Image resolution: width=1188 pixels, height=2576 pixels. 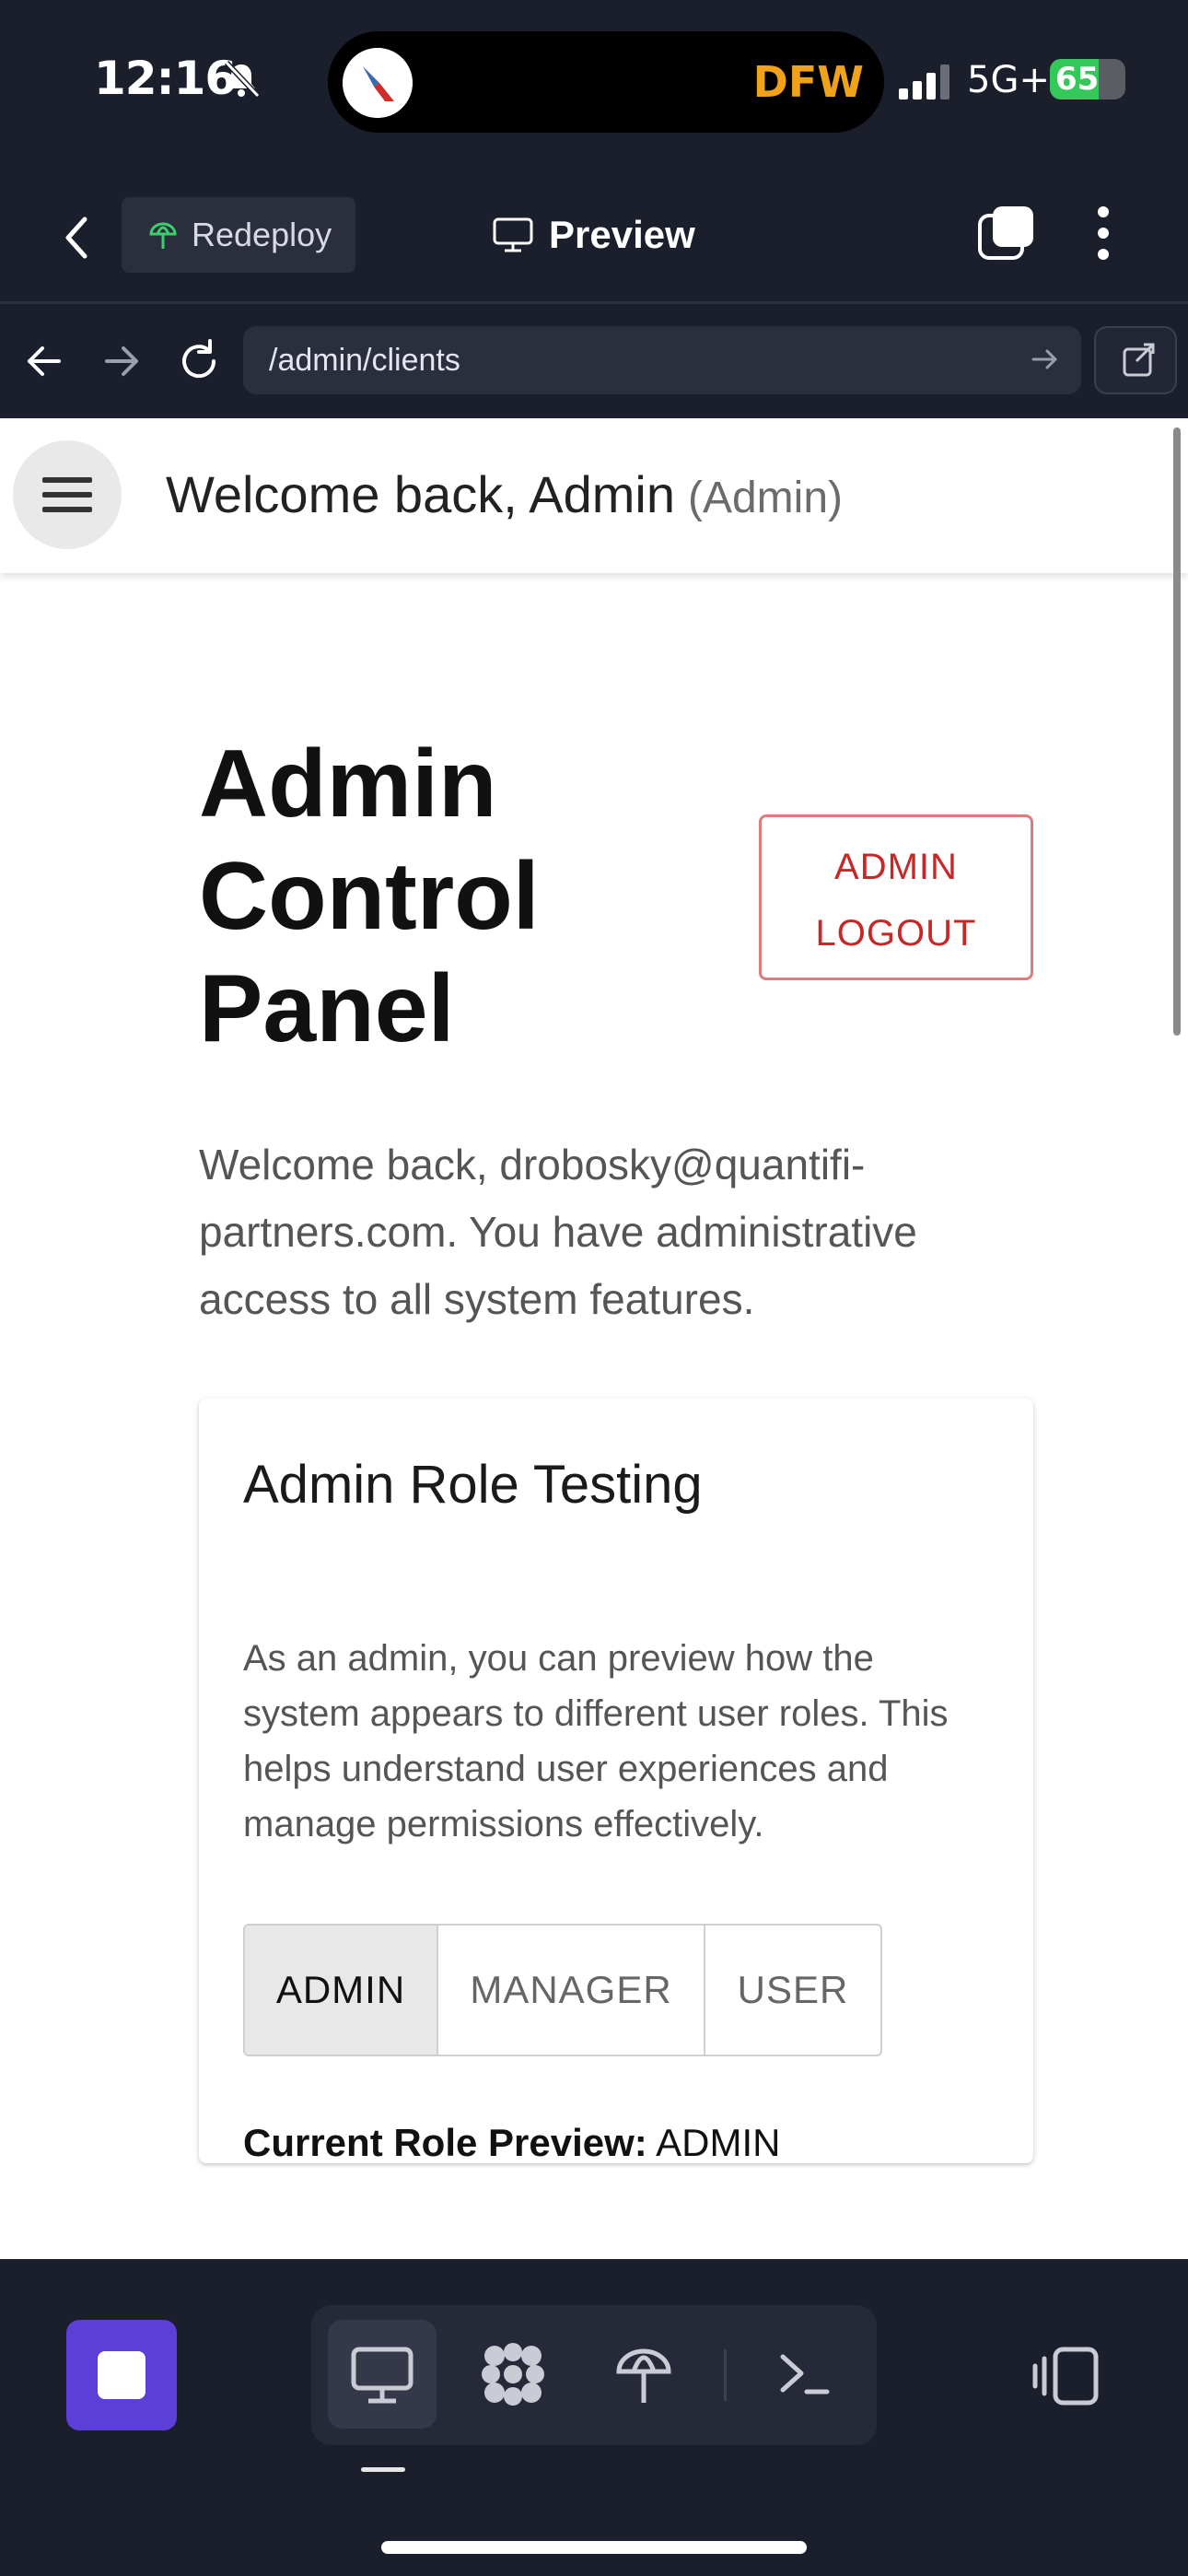 I want to click on card-title: Admin Role Testing, so click(x=473, y=1485).